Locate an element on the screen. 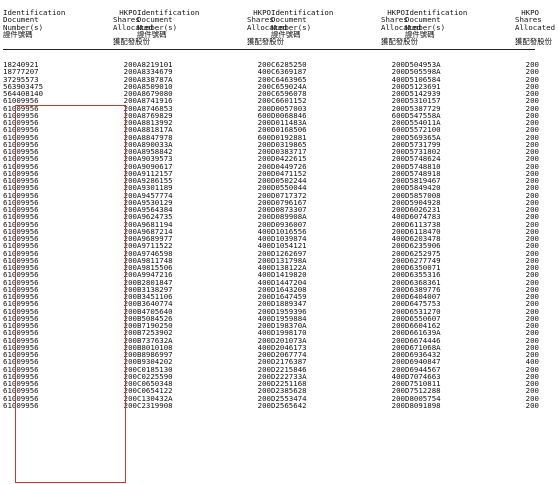 The width and height of the screenshot is (558, 484). id-number-cell: D1959884 is located at coordinates (289, 318).